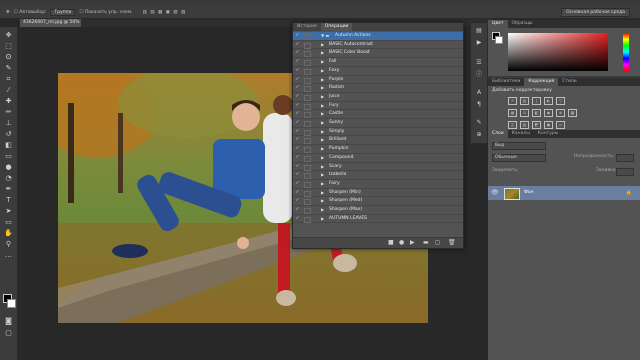 The height and width of the screenshot is (360, 640). I want to click on quick-select-tool-icon: ✎, so click(8, 68).